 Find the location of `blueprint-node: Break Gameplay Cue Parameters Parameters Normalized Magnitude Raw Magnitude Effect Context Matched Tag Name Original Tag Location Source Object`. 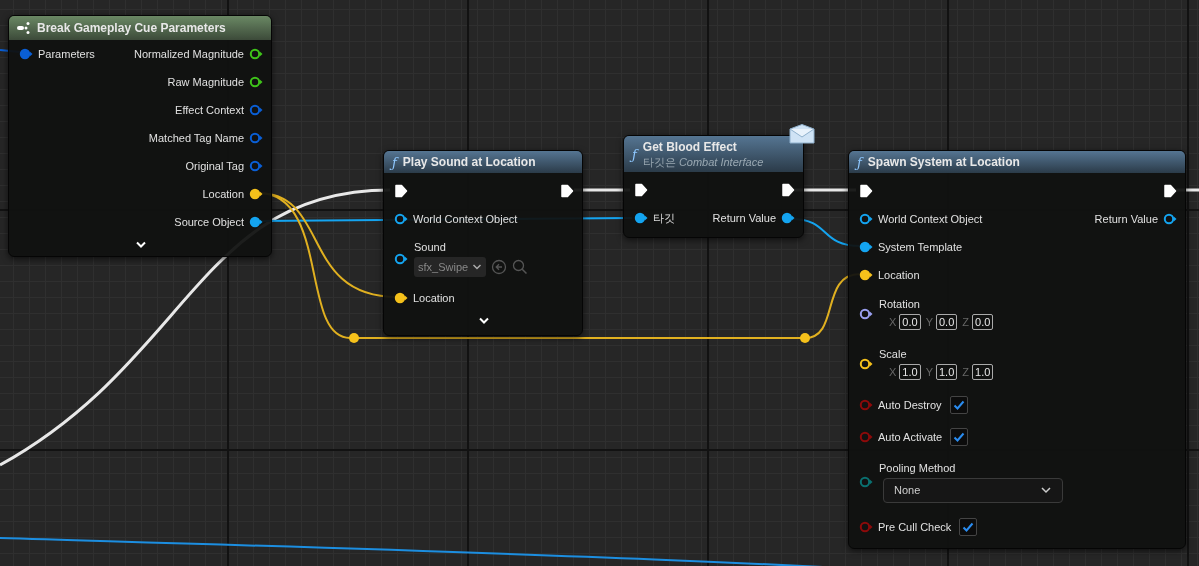

blueprint-node: Break Gameplay Cue Parameters Parameters Normalized Magnitude Raw Magnitude Effect Context Matched Tag Name Original Tag Location Source Object is located at coordinates (140, 136).